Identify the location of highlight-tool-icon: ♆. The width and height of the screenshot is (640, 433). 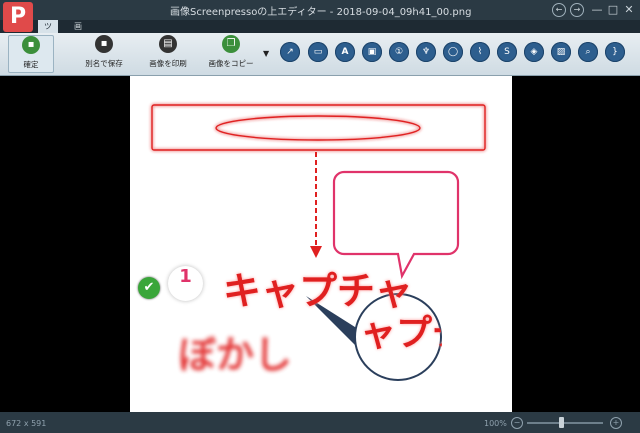
(426, 52).